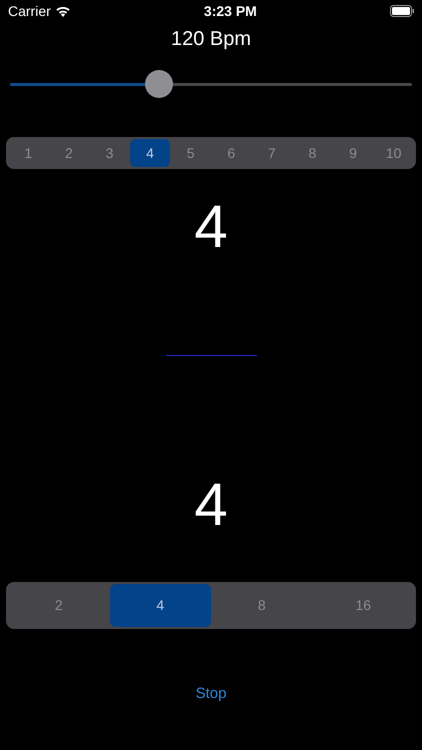 The width and height of the screenshot is (422, 750). I want to click on wifi-icon, so click(62, 11).